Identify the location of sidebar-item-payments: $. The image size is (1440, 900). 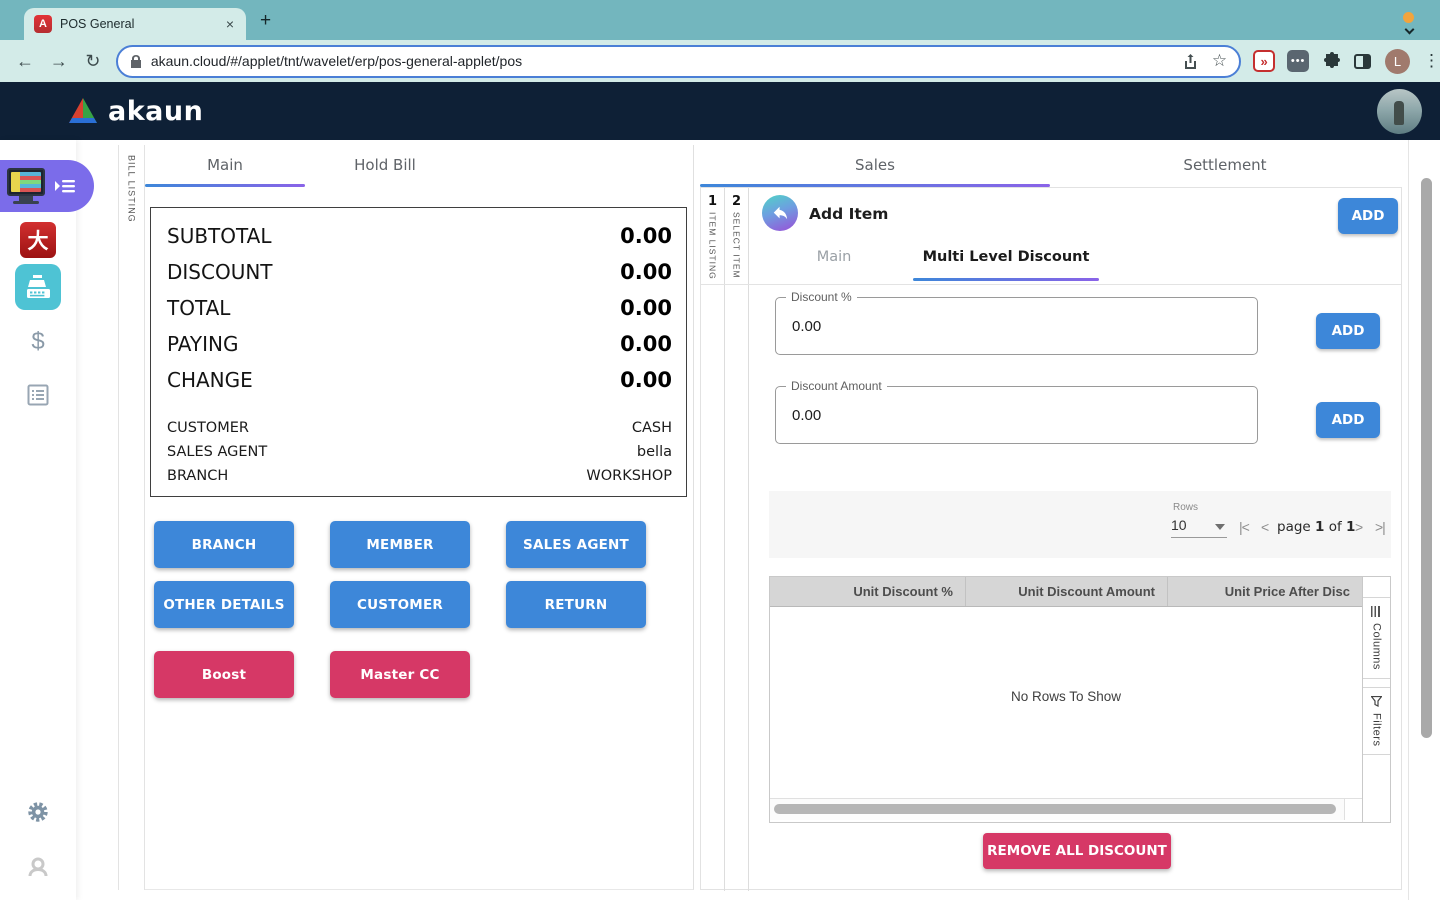
(38, 342).